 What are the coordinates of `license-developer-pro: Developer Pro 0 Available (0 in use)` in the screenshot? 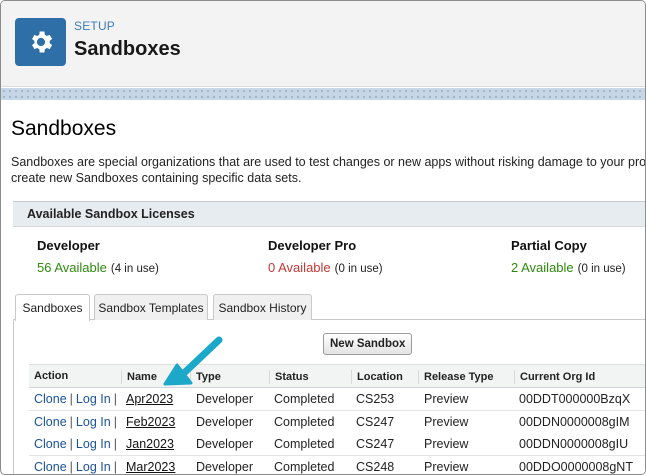 It's located at (325, 257).